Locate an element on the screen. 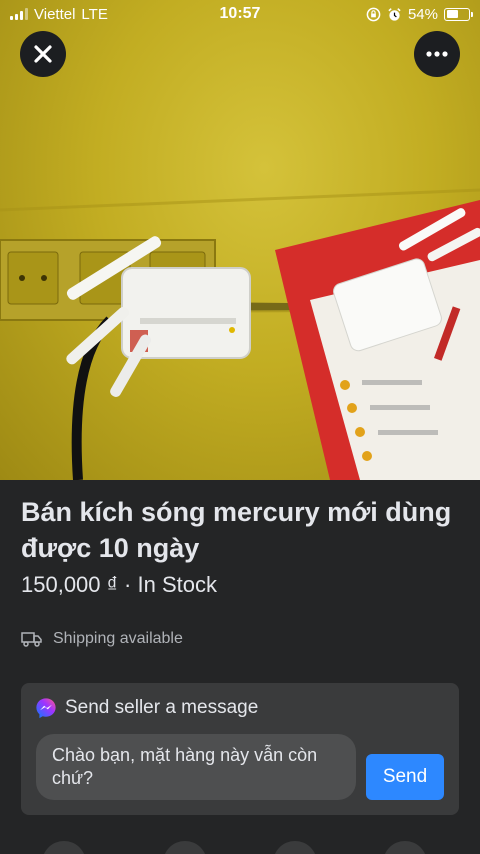  send-button: Send is located at coordinates (405, 777).